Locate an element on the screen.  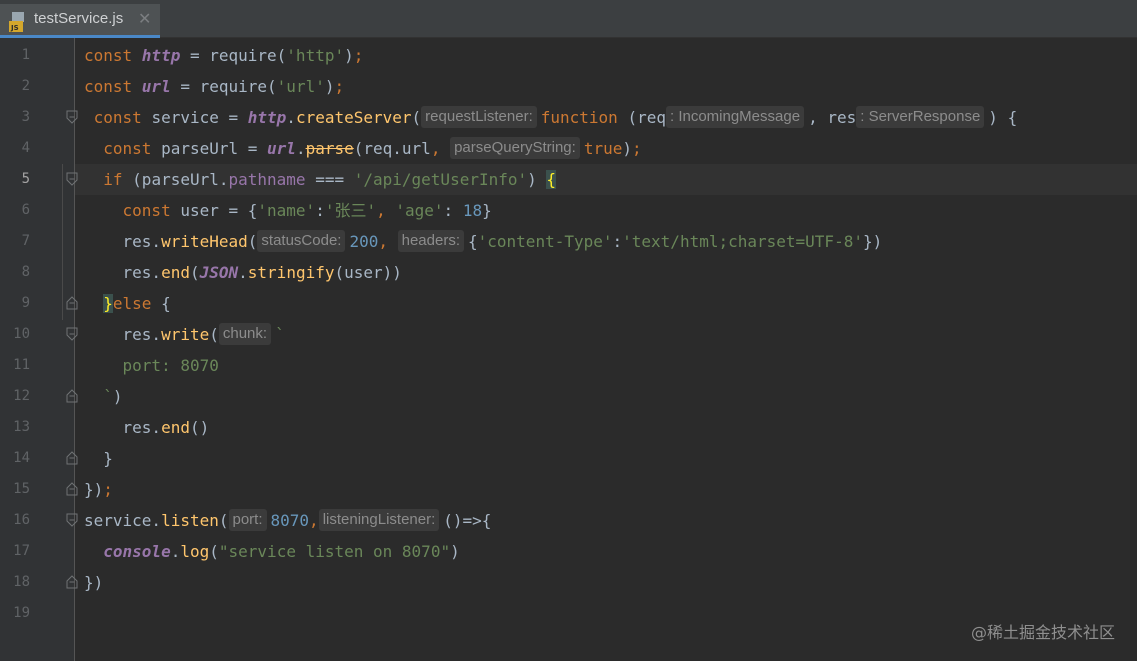
code-token: end is located at coordinates (175, 427).